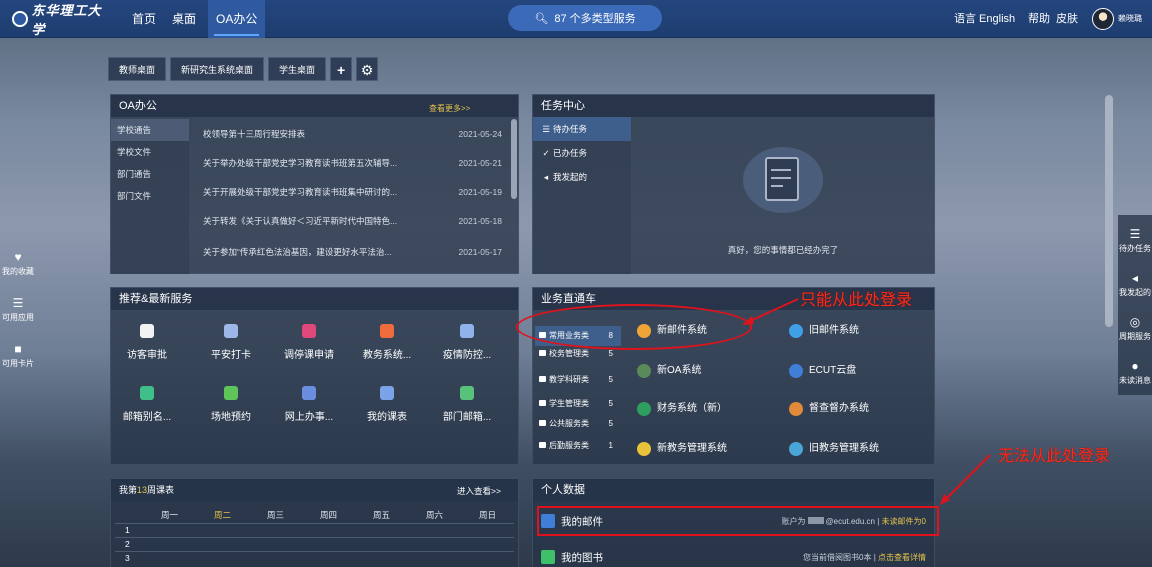  I want to click on biz-category-common: 常用业务类 8, so click(578, 336).